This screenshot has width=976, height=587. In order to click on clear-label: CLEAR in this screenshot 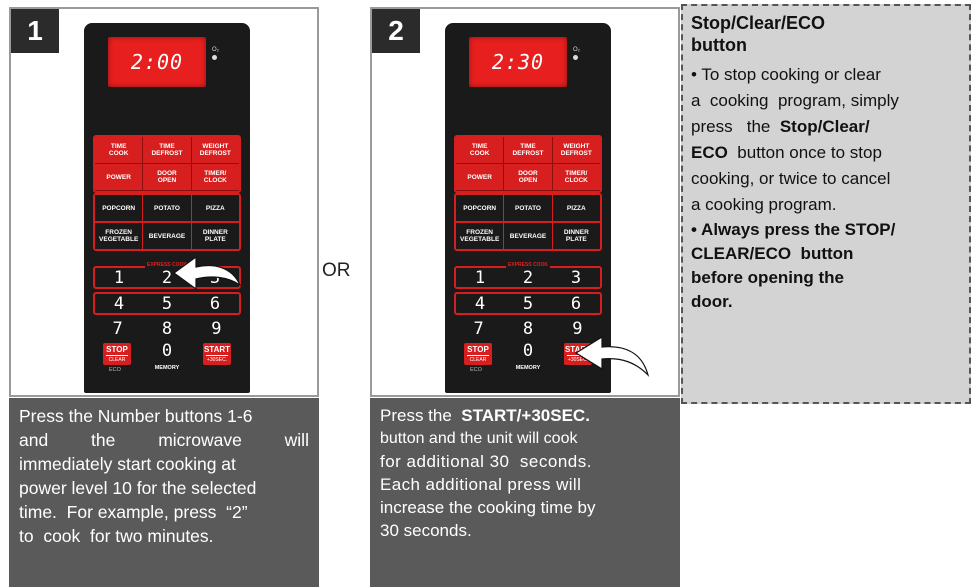, I will do `click(478, 360)`.